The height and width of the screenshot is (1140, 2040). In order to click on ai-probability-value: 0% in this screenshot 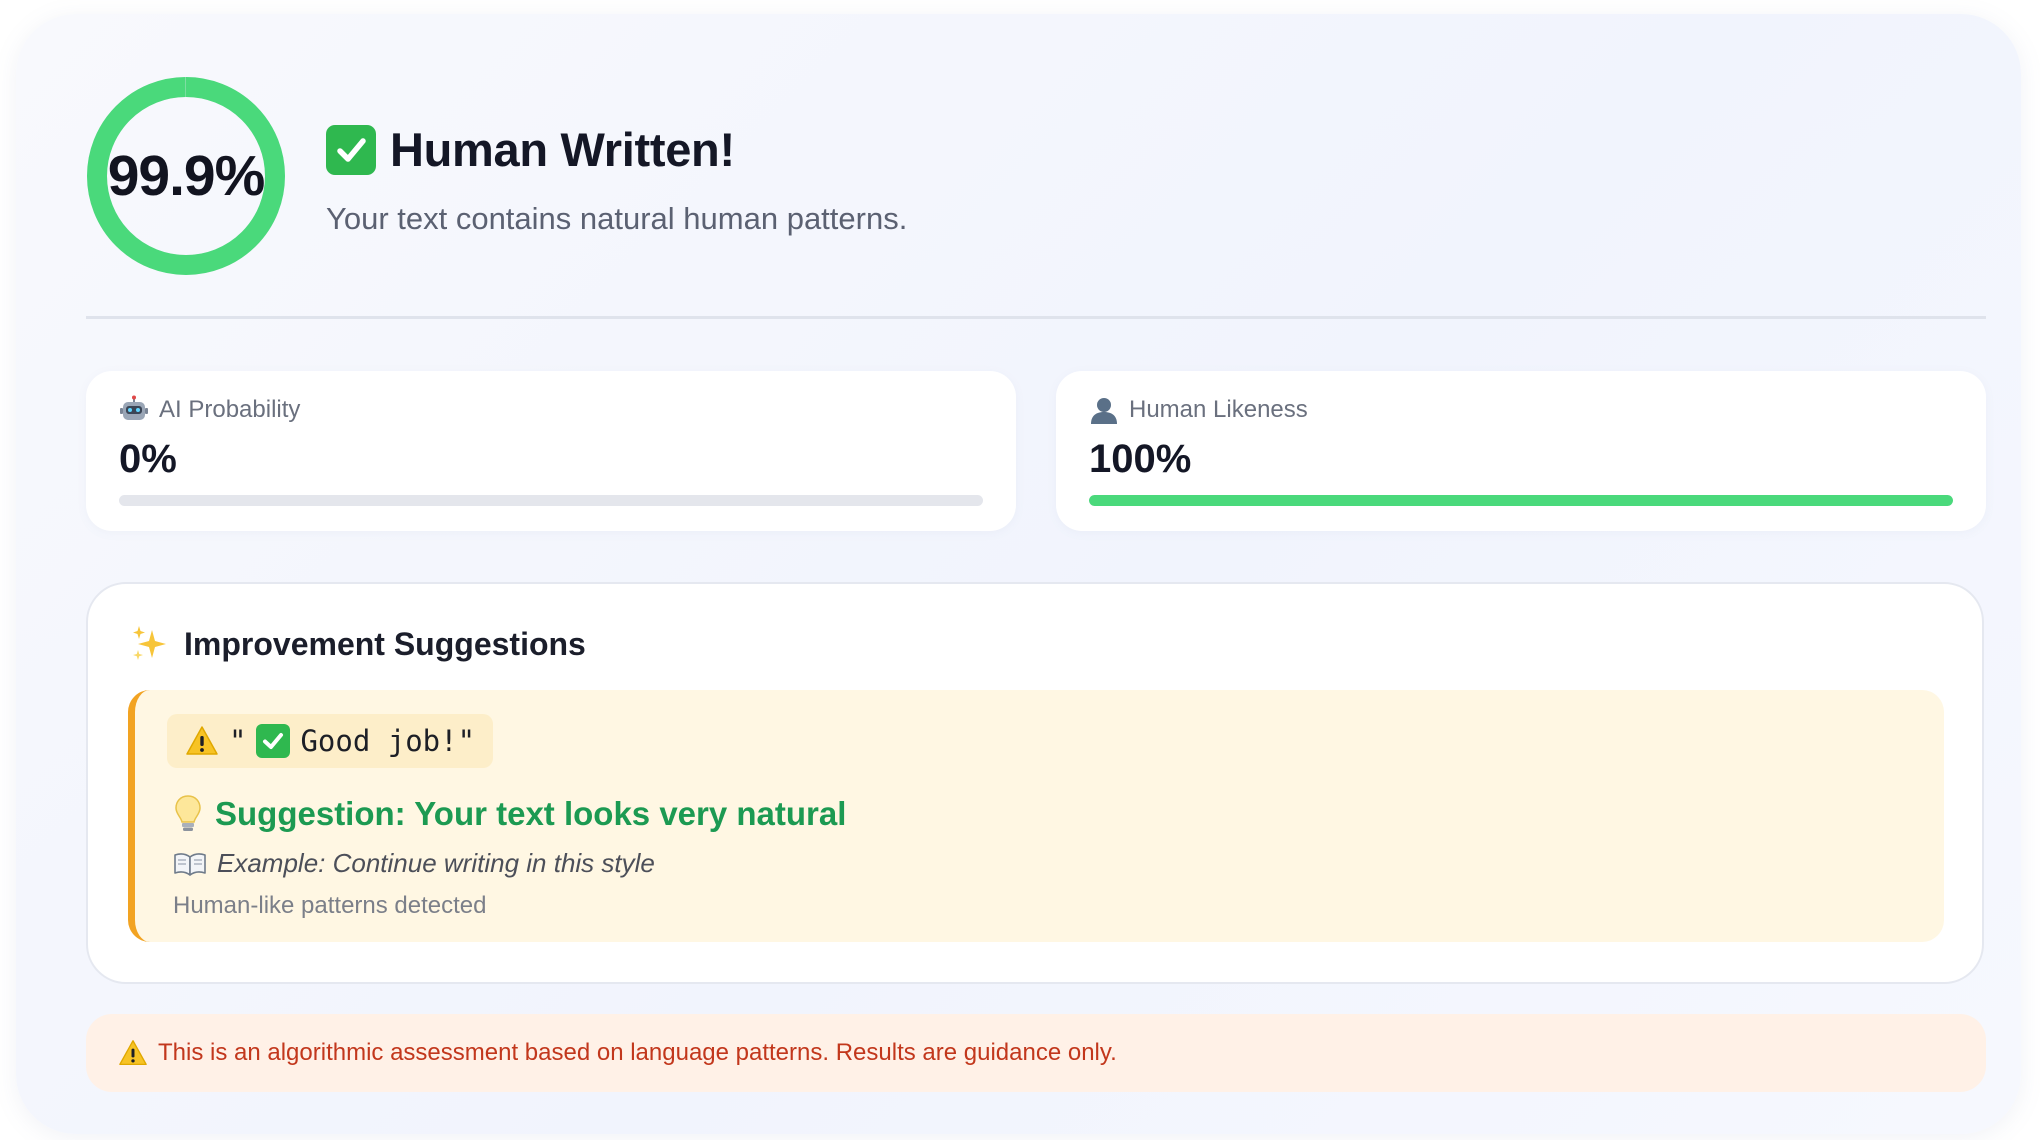, I will do `click(148, 459)`.